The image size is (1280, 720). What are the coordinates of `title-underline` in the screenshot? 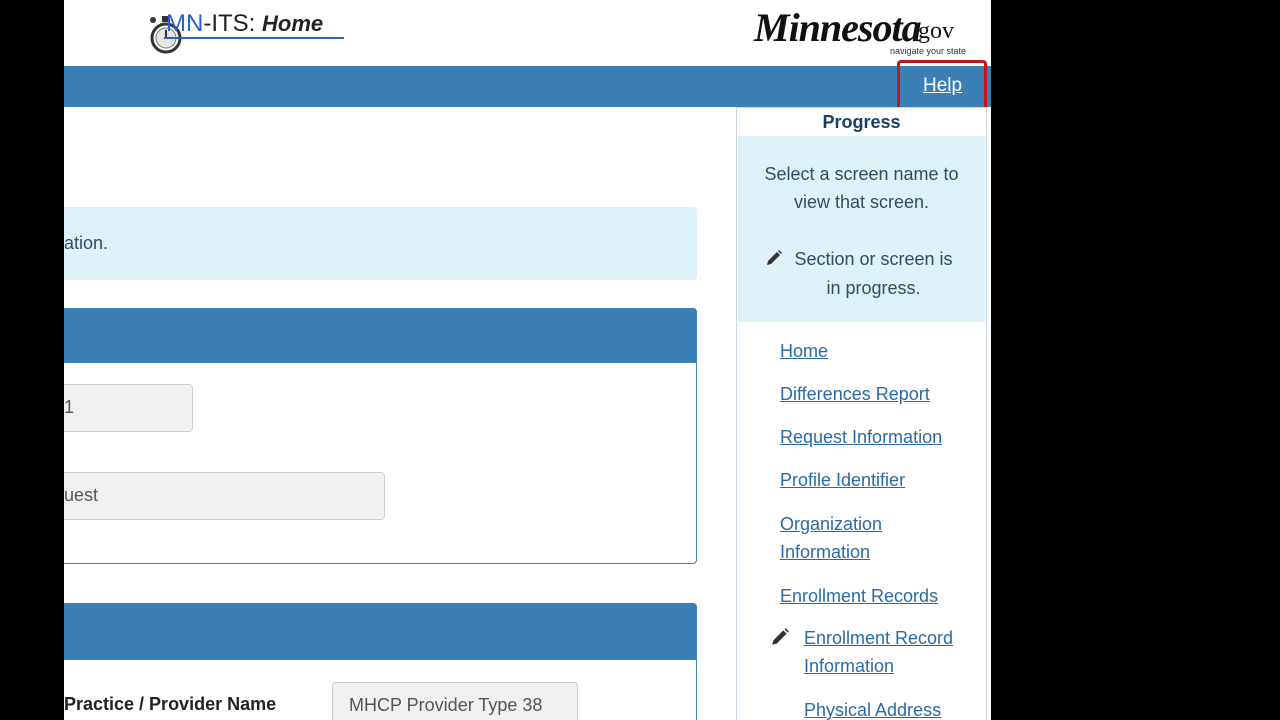 It's located at (254, 38).